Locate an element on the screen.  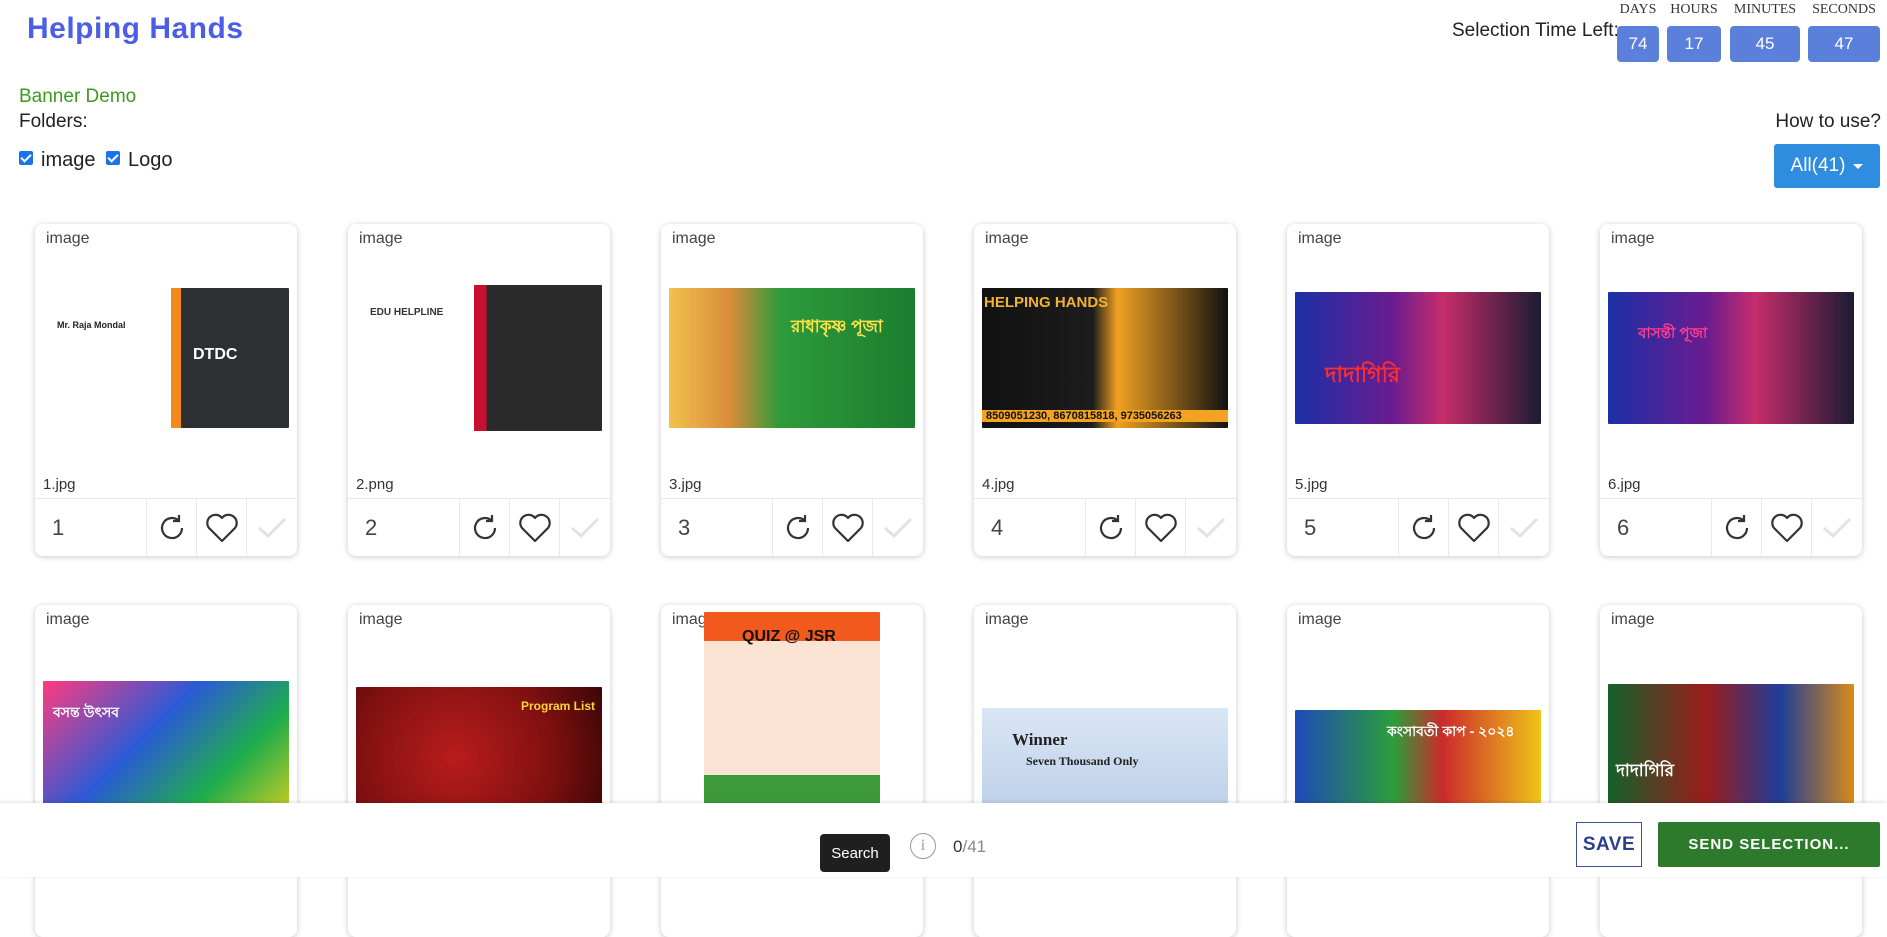
card-number: 5 is located at coordinates (1343, 527).